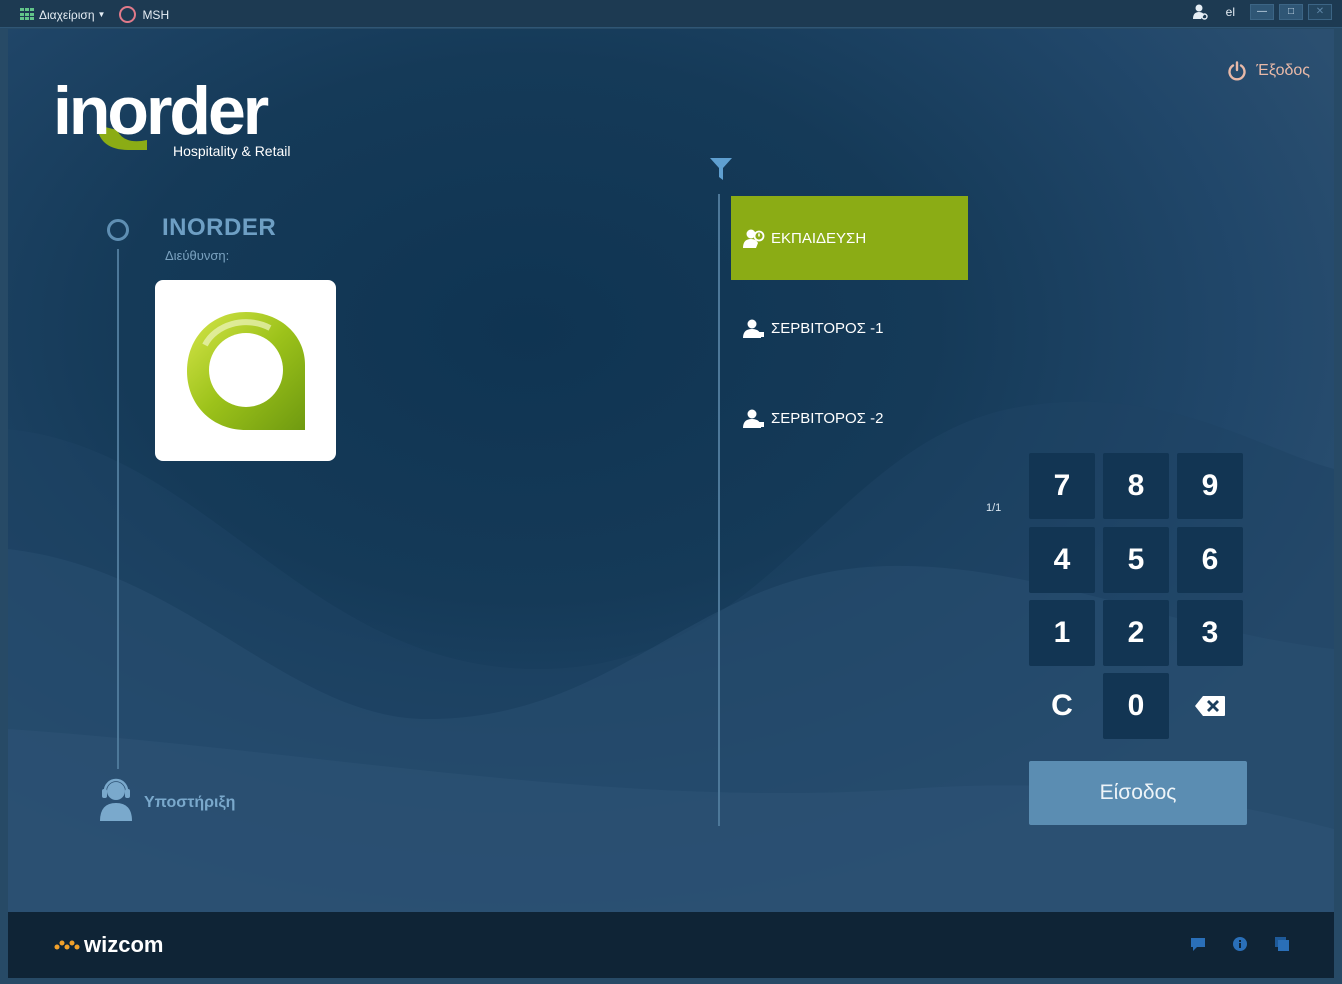 Image resolution: width=1342 pixels, height=984 pixels. I want to click on support-button: Υποστήριξη, so click(165, 799).